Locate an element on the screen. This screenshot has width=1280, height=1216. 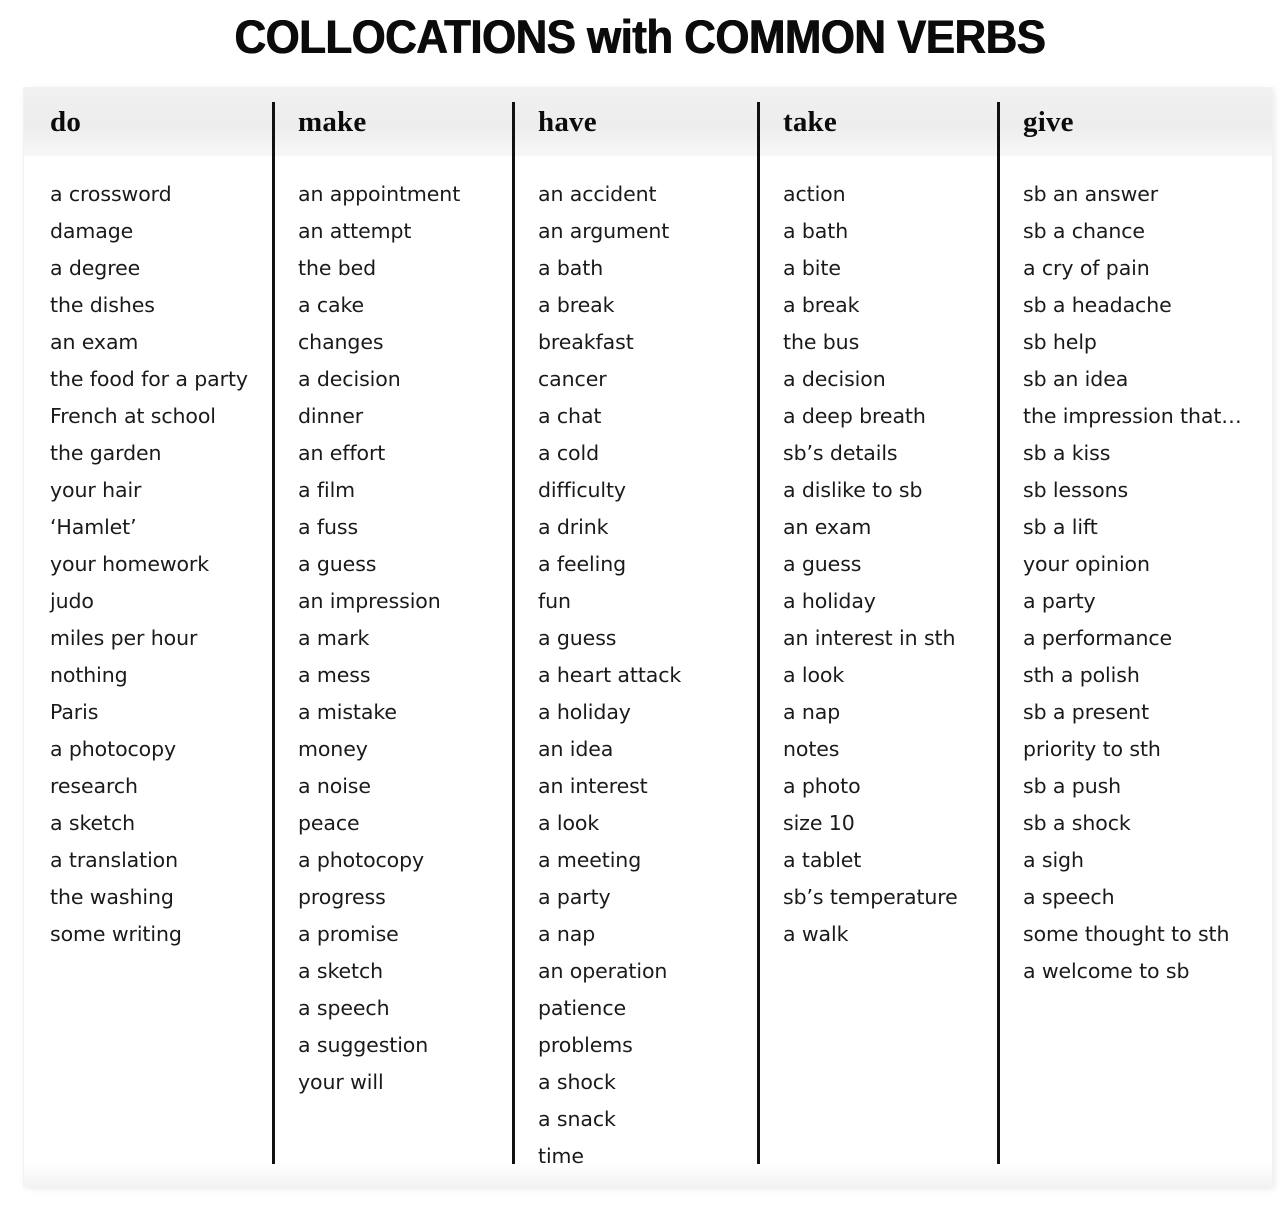
collocation-item: nothing is located at coordinates (89, 675).